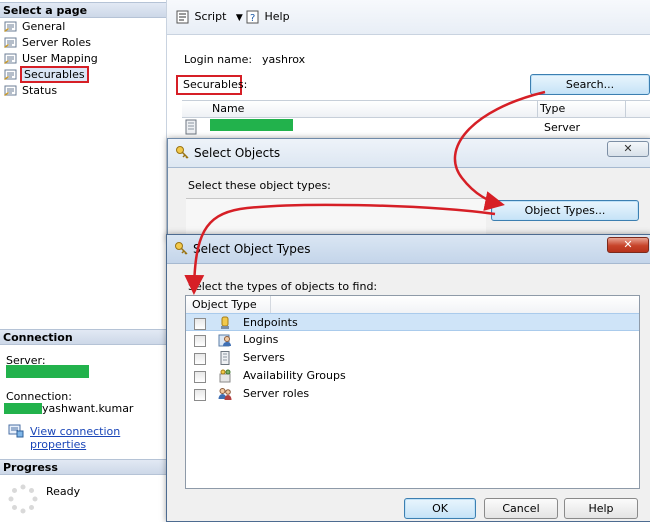  What do you see at coordinates (211, 85) in the screenshot?
I see `securables-label: Securables:` at bounding box center [211, 85].